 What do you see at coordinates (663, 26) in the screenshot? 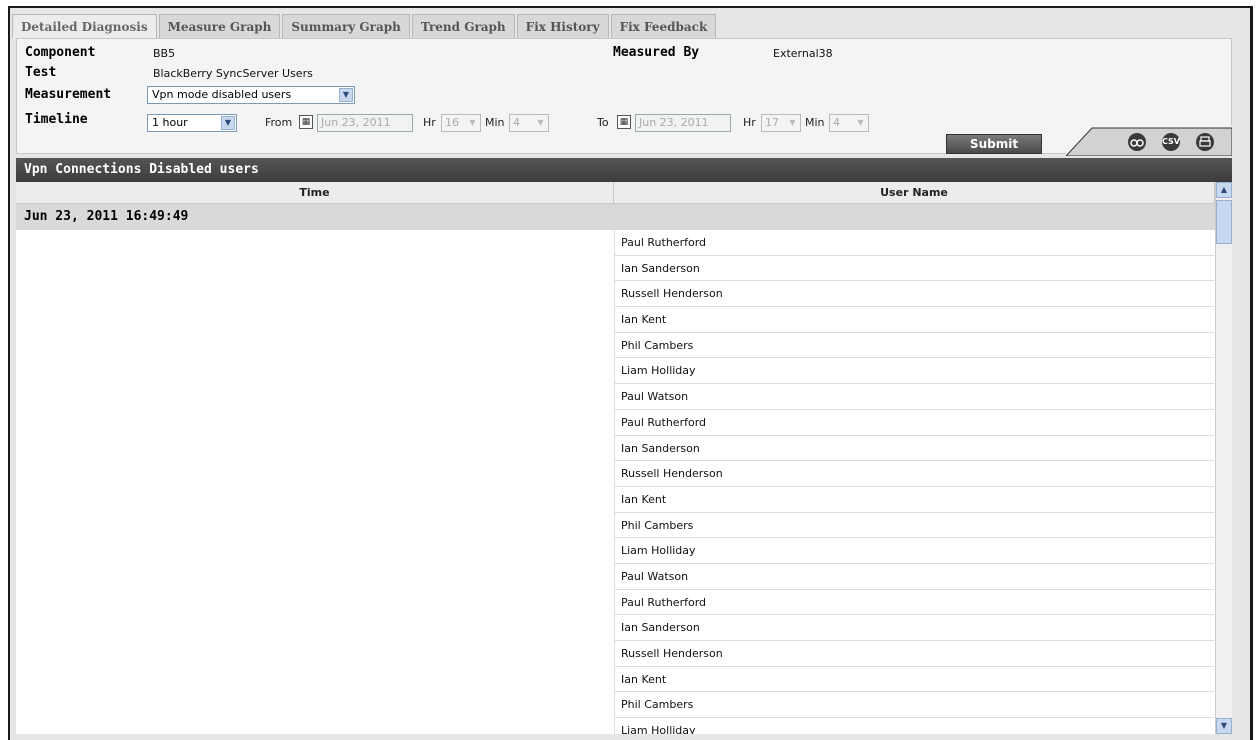
I see `tab-fix-feedback: Fix Feedback` at bounding box center [663, 26].